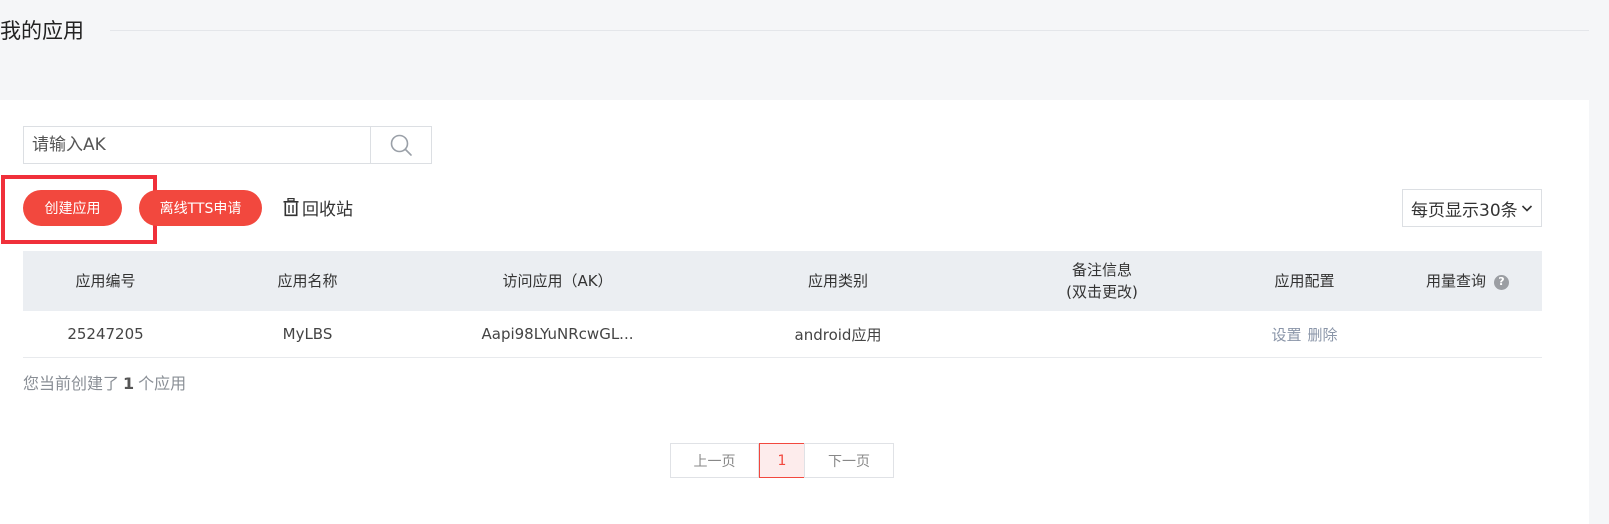  What do you see at coordinates (1527, 208) in the screenshot?
I see `chevron-down-icon` at bounding box center [1527, 208].